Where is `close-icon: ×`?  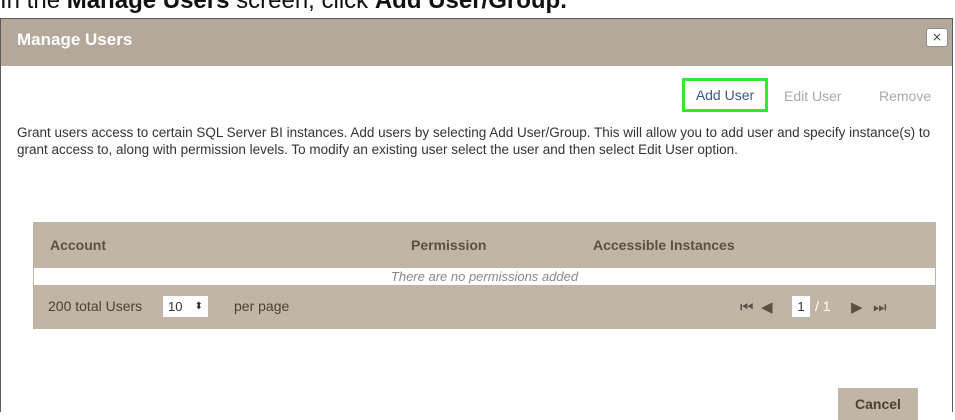 close-icon: × is located at coordinates (937, 37).